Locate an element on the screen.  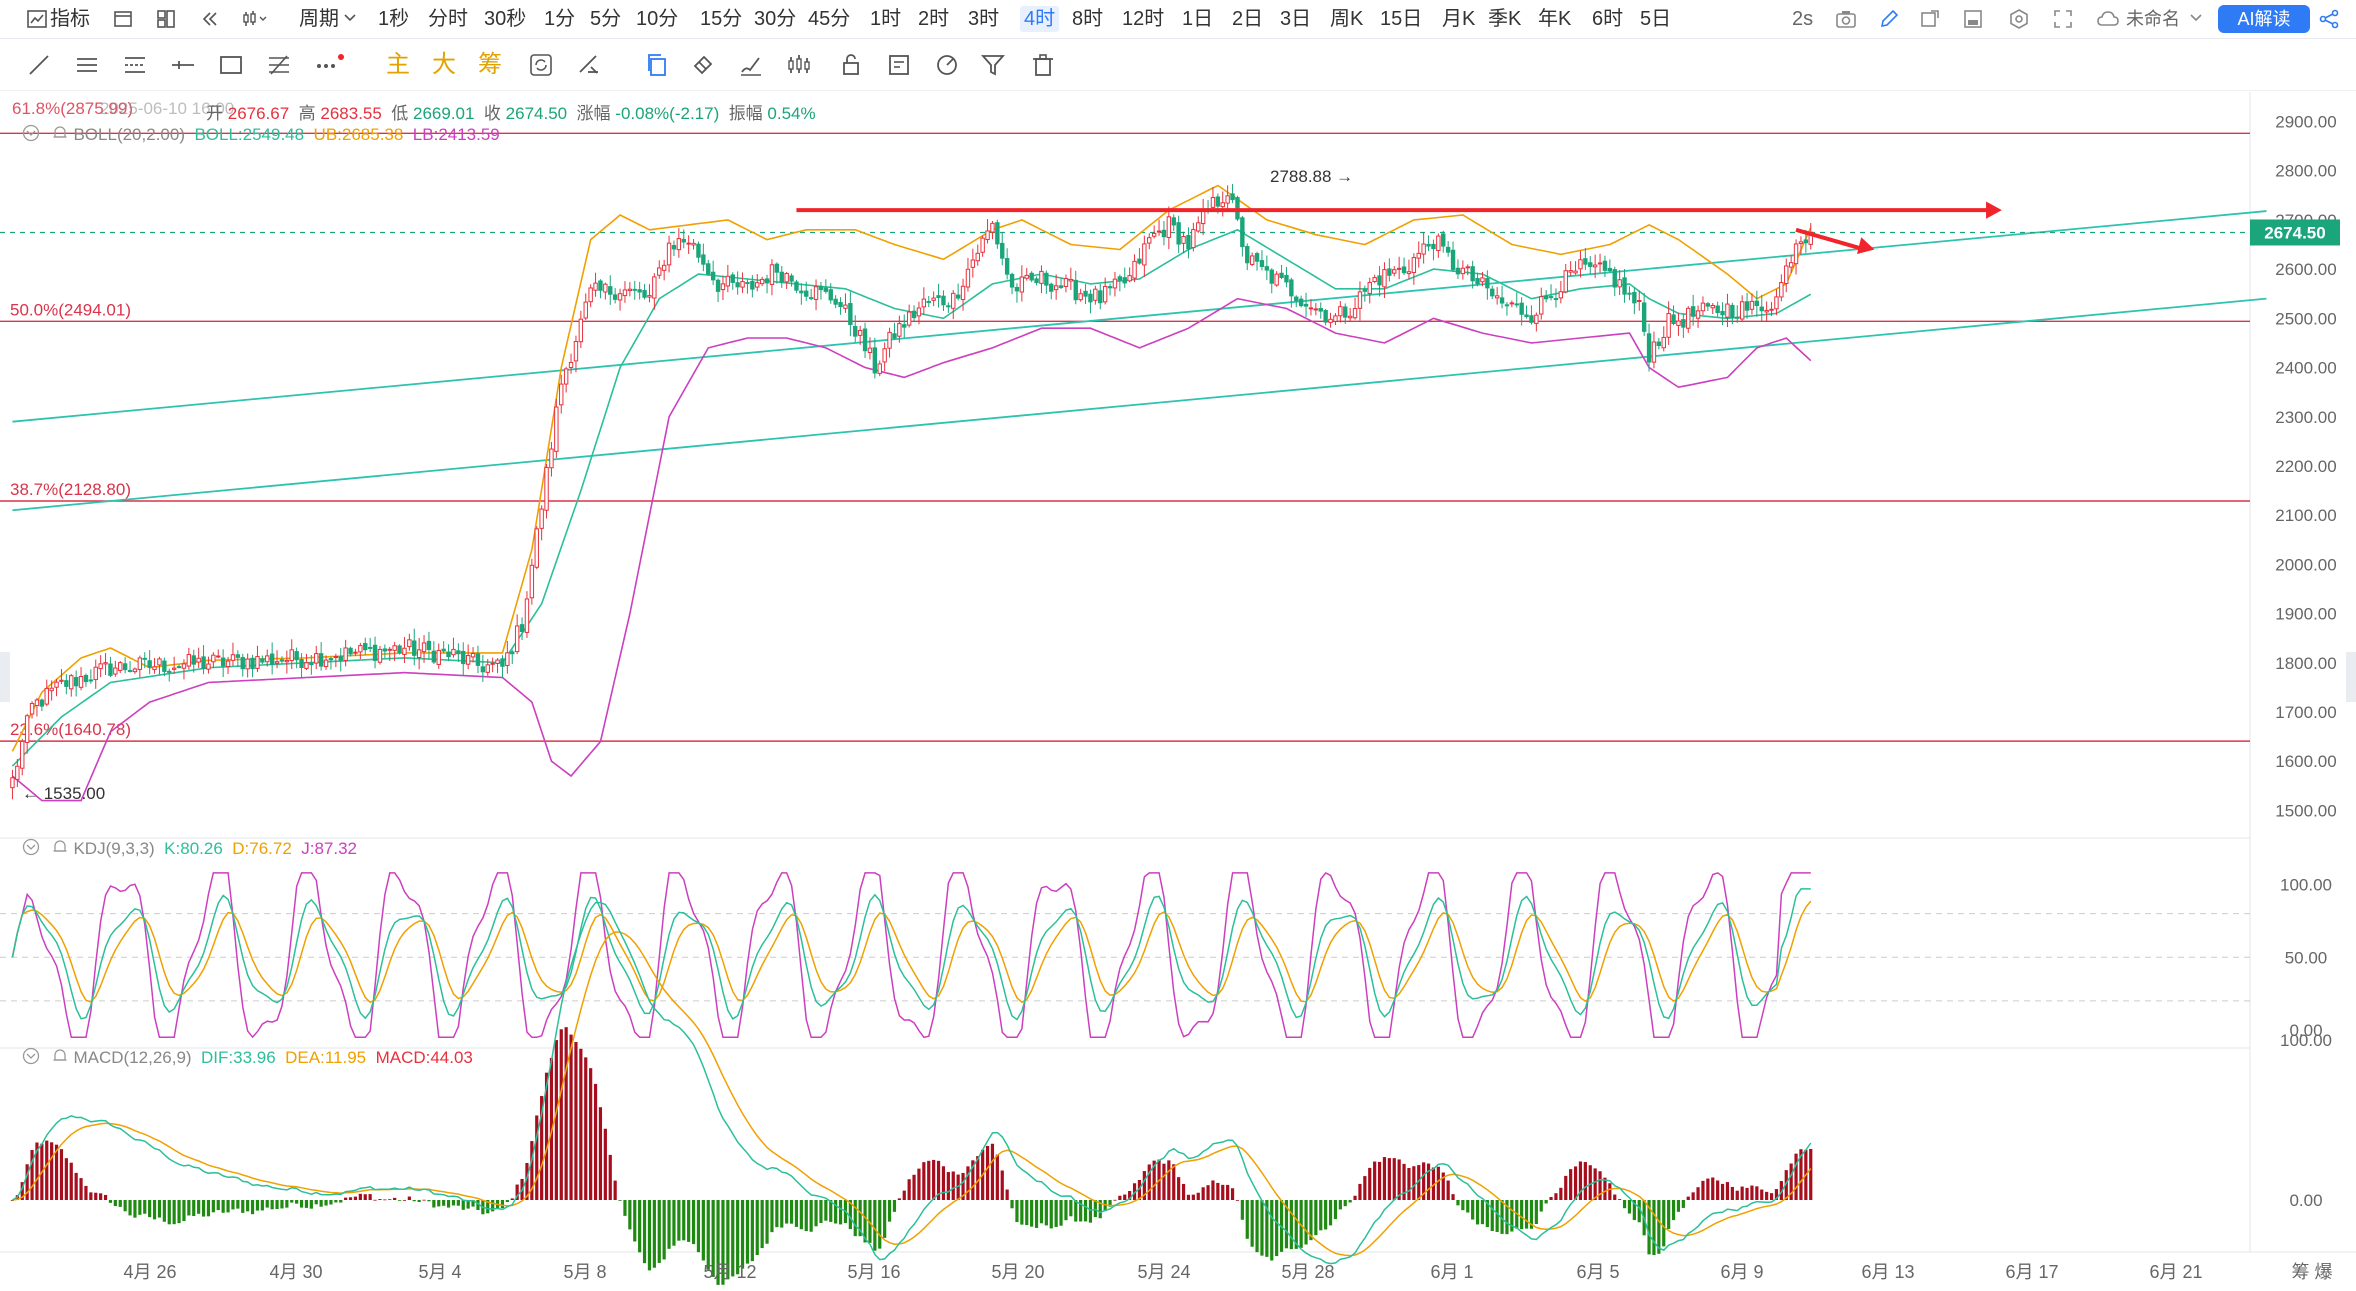
measure-icon is located at coordinates (947, 65).